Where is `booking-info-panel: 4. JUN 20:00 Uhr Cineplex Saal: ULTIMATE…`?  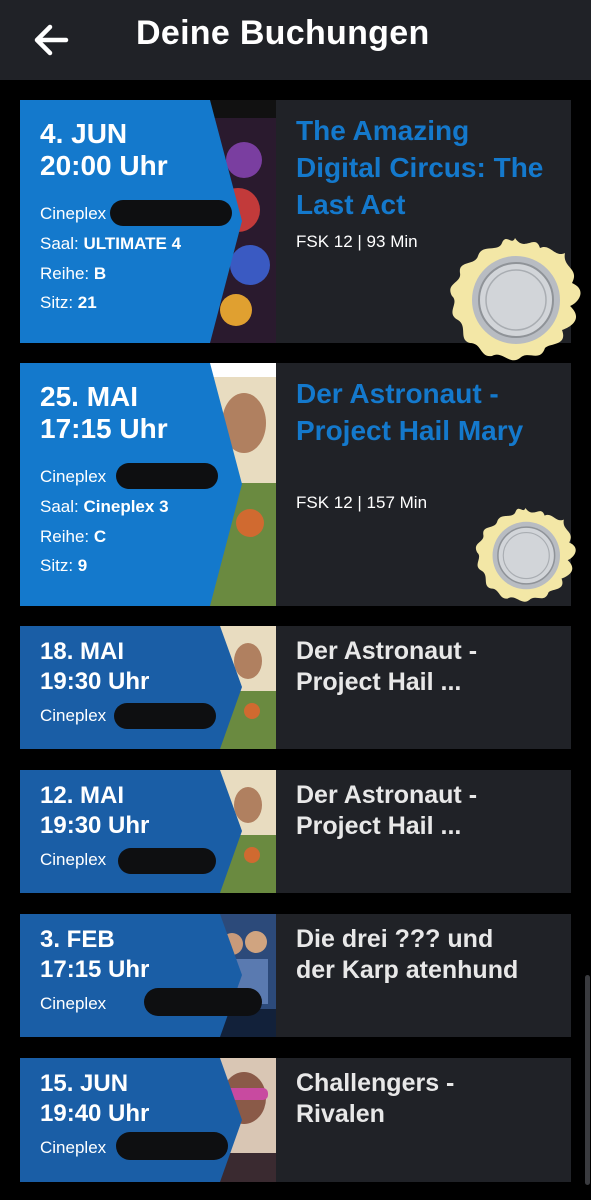
booking-info-panel: 4. JUN 20:00 Uhr Cineplex Saal: ULTIMATE… is located at coordinates (131, 221).